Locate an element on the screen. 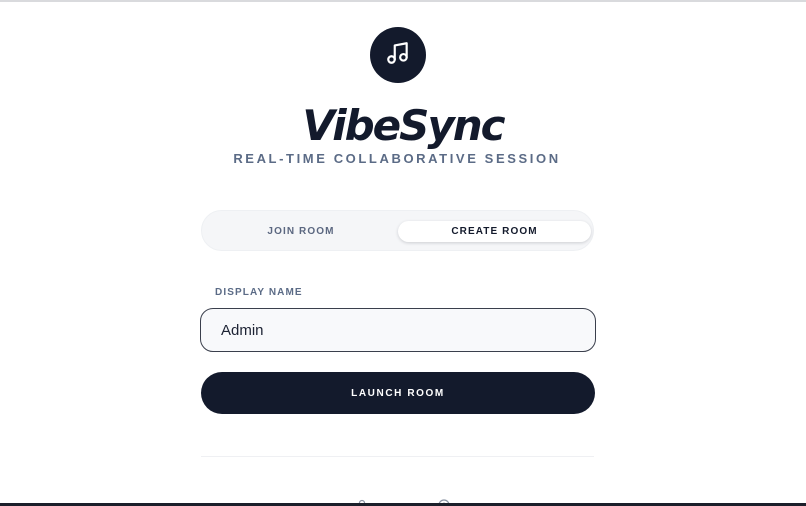  tab-join-room: JOIN ROOM is located at coordinates (301, 231).